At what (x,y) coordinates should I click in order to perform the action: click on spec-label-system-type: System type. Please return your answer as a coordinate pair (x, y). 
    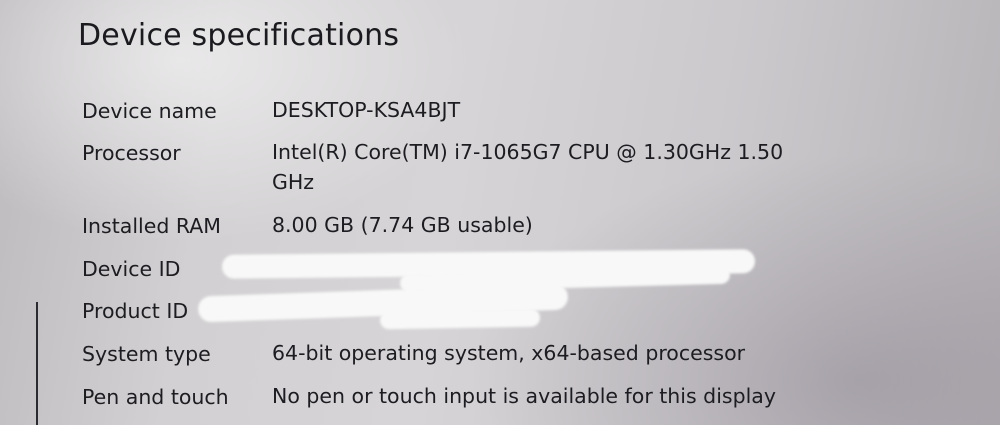
    Looking at the image, I should click on (146, 354).